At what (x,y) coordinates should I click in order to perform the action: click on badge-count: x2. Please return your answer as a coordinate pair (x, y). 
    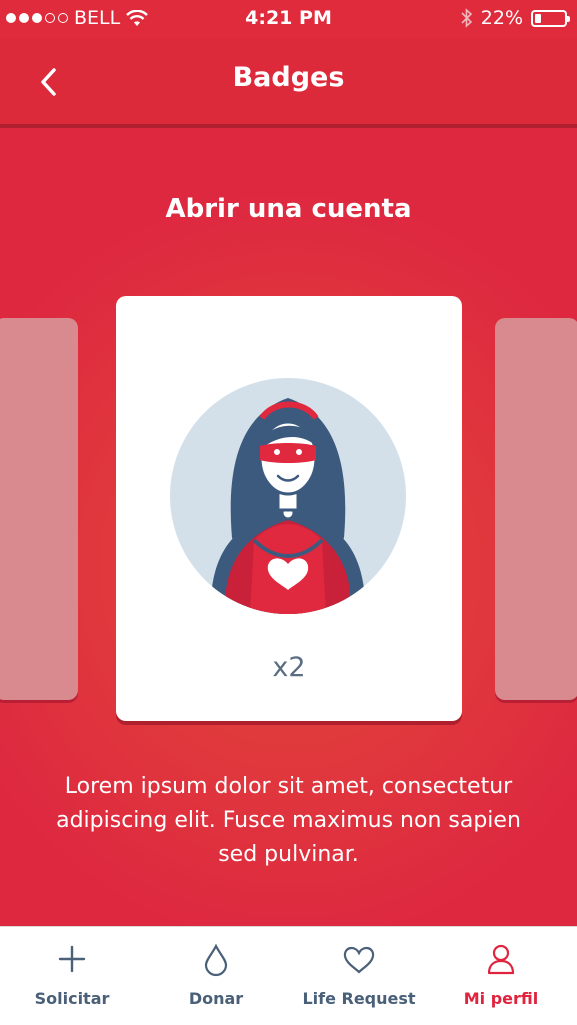
    Looking at the image, I should click on (289, 667).